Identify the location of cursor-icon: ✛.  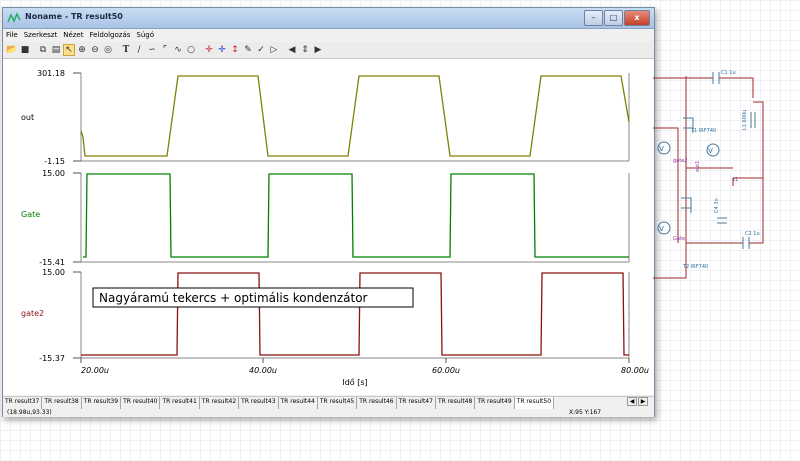
(222, 50).